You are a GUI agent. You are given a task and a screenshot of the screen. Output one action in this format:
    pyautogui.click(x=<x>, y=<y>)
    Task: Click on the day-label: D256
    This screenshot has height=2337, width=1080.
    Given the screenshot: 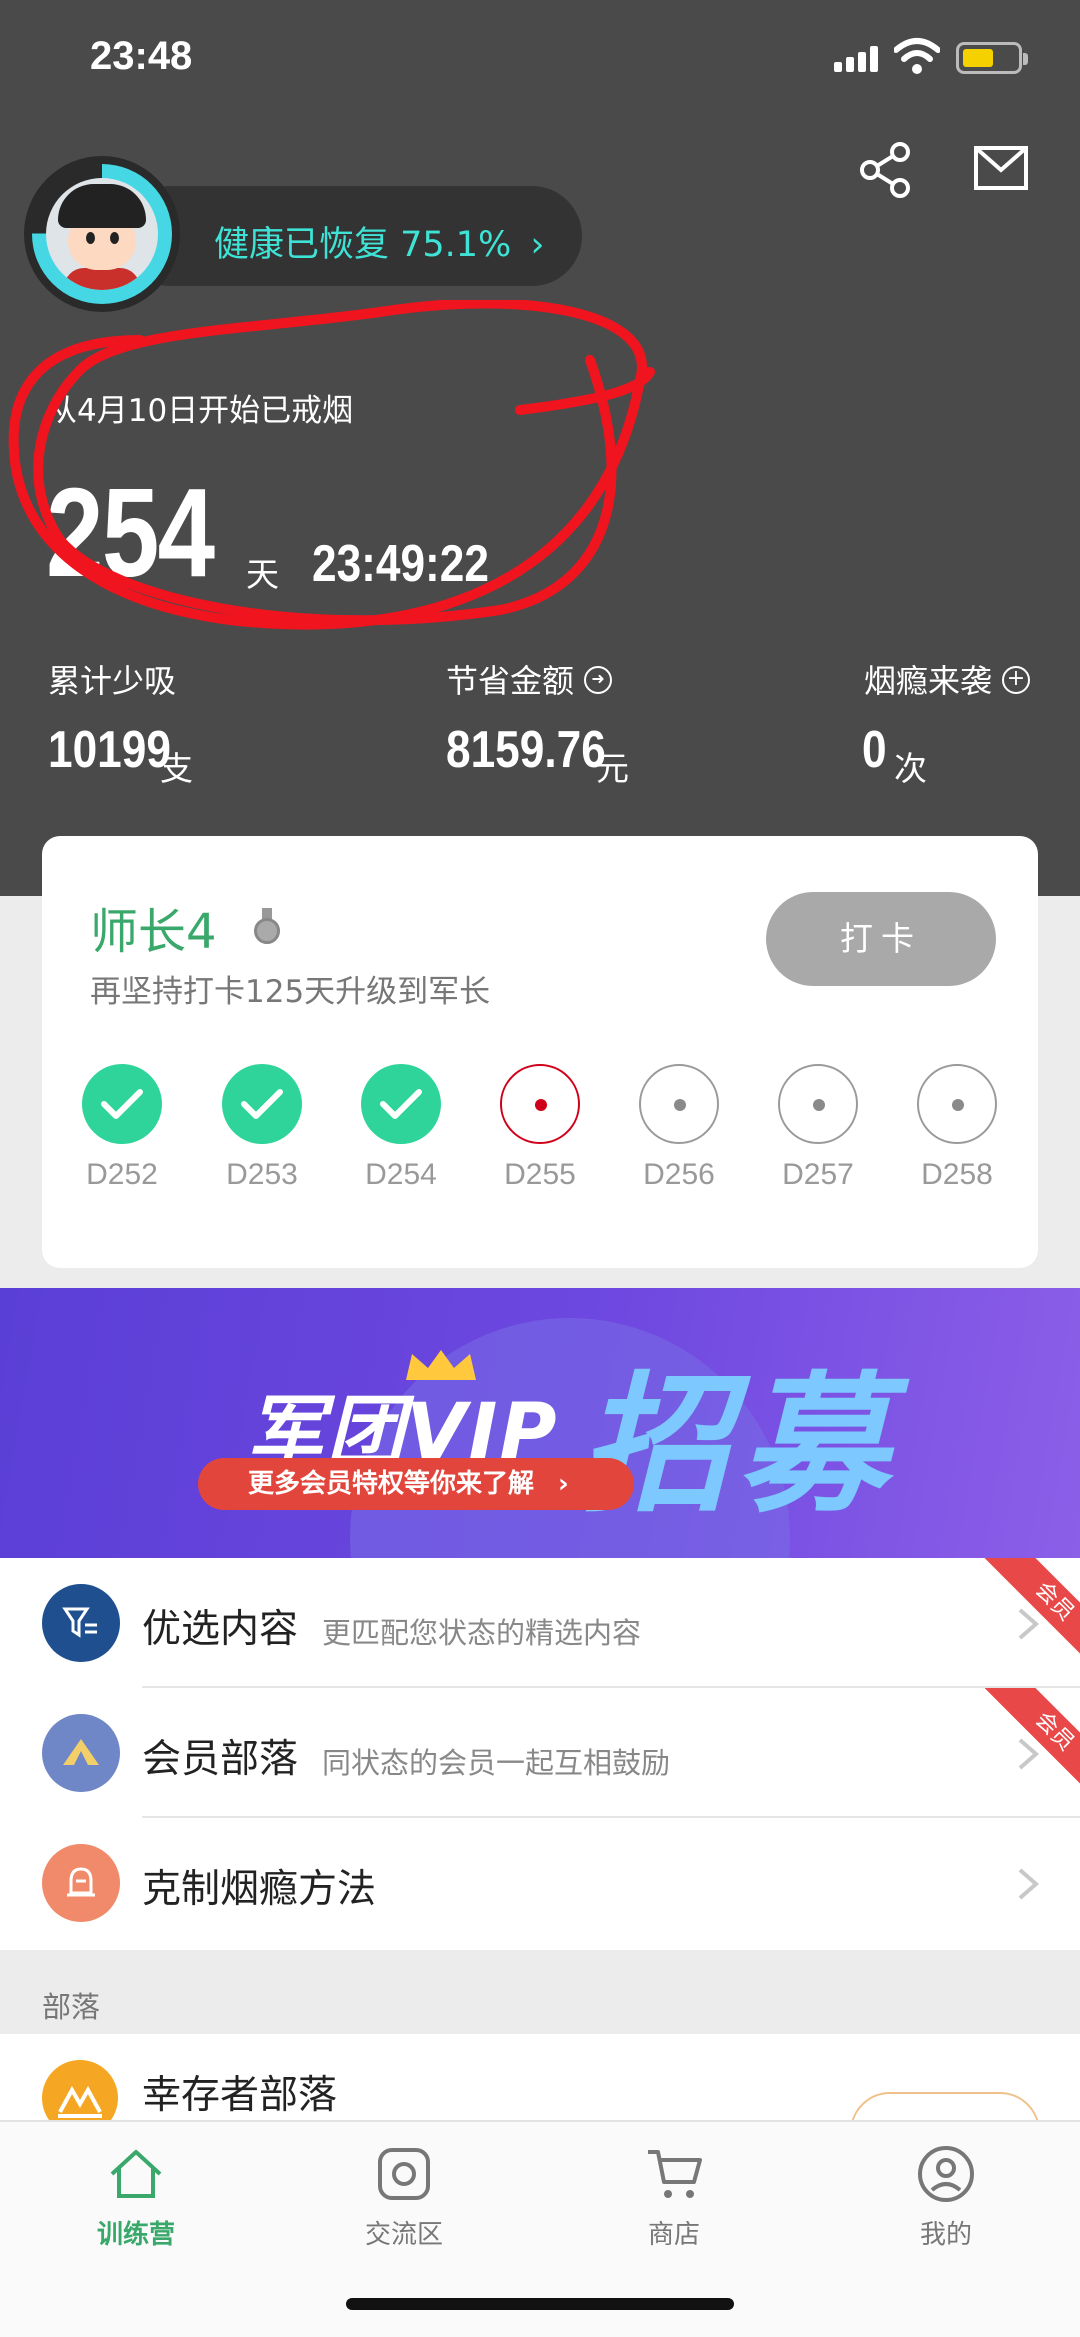 What is the action you would take?
    pyautogui.click(x=679, y=1174)
    